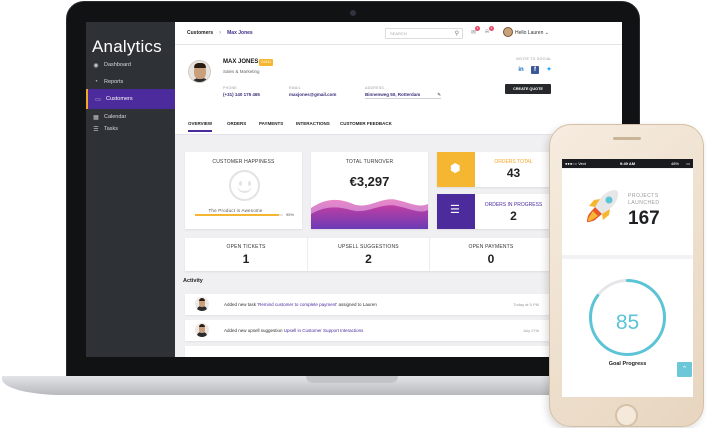 This screenshot has width=706, height=428. I want to click on app-title: Analytics, so click(127, 46).